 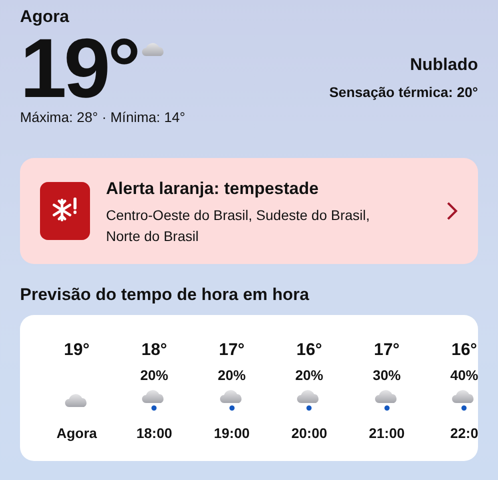 I want to click on section-title: Previsão do tempo de hora em hora, so click(x=165, y=295).